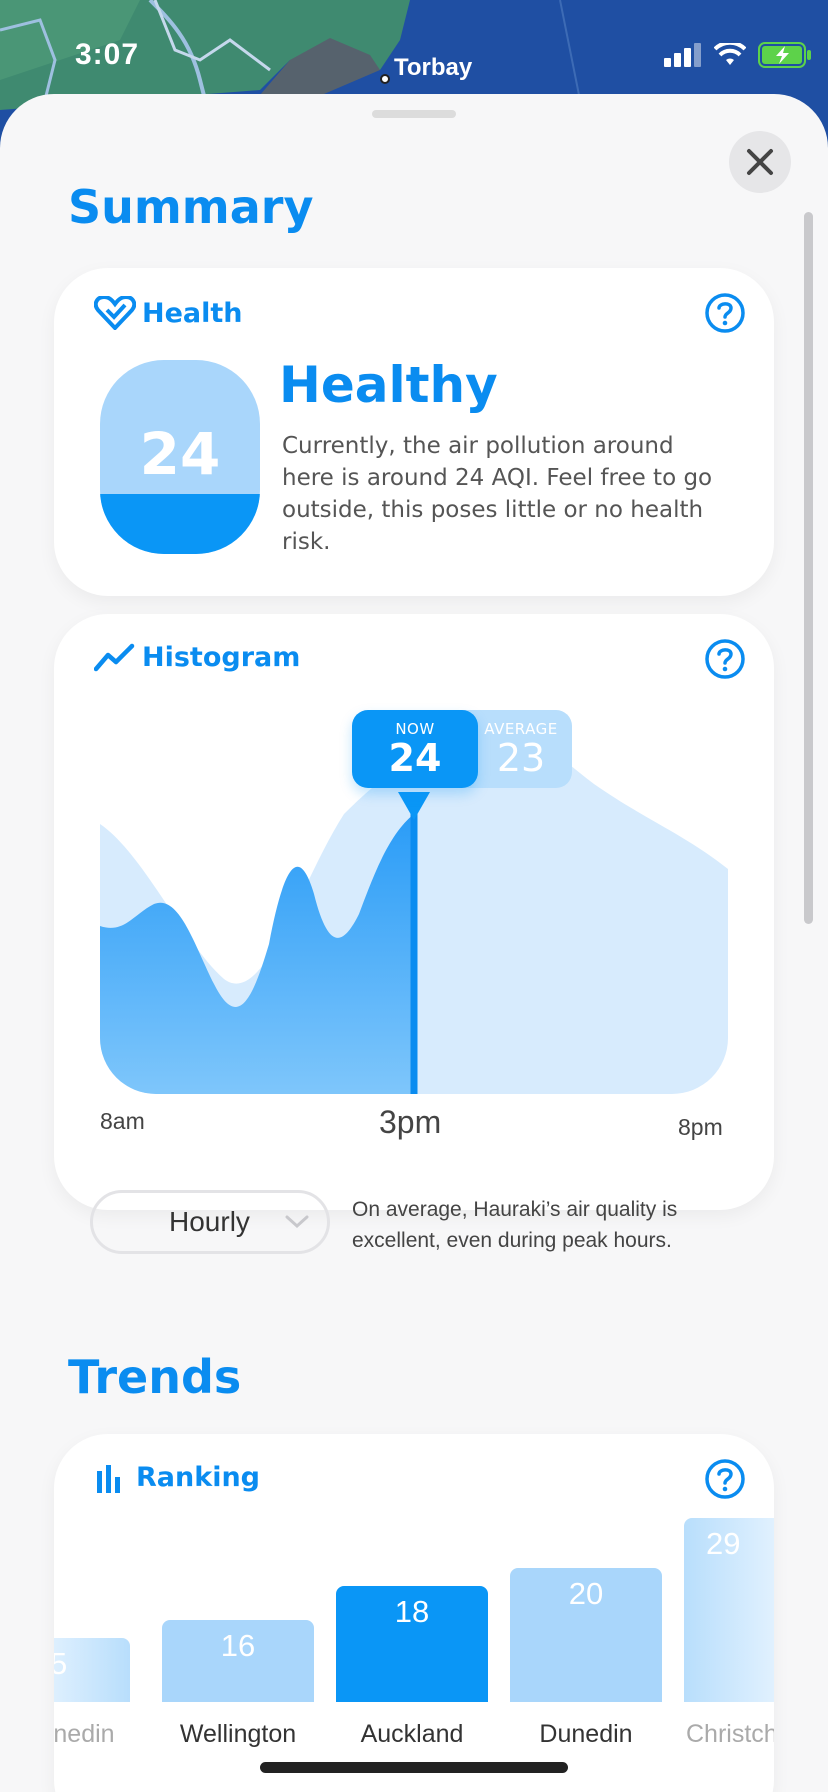 The image size is (828, 1792). I want to click on status-time: 3:07, so click(107, 54).